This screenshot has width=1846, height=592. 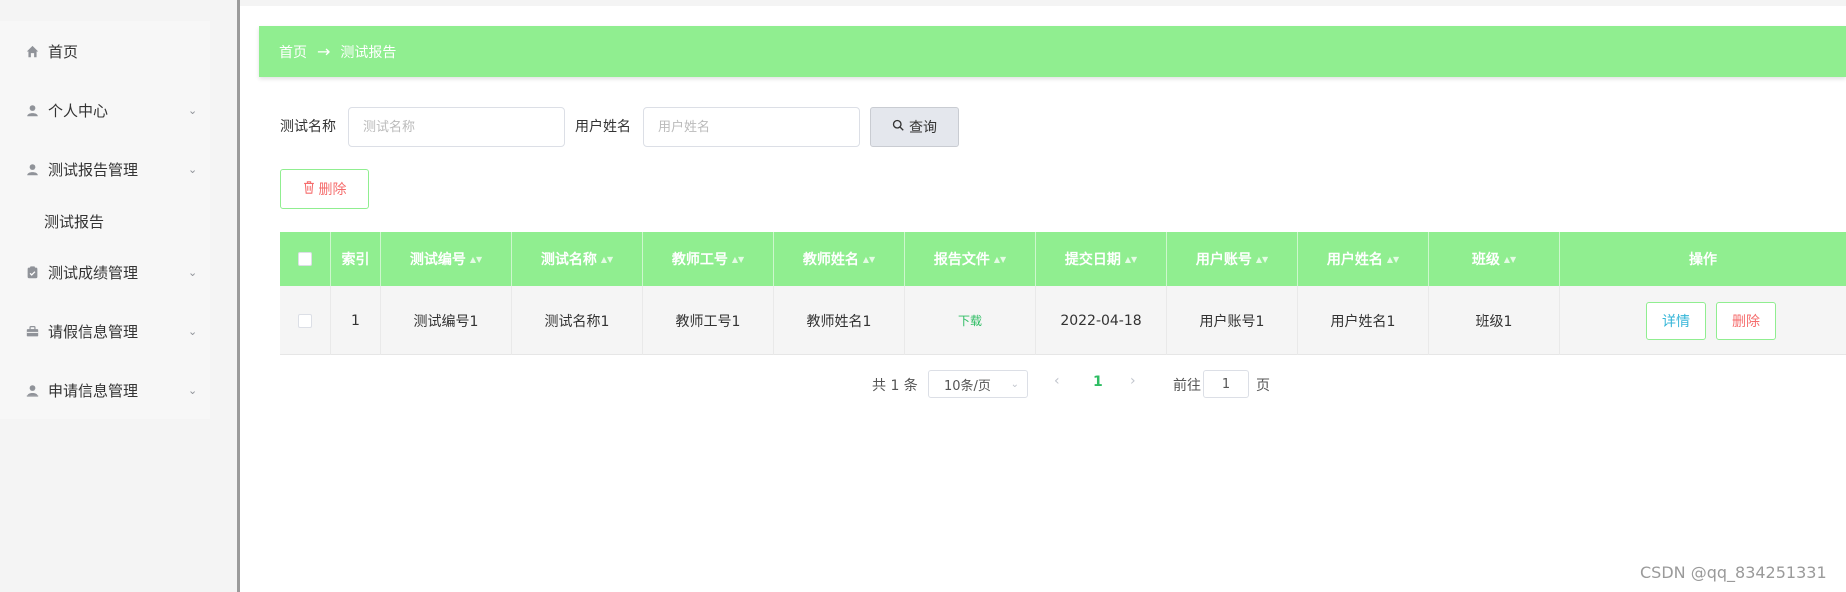 I want to click on sidebar-item-test-score-mgmt: 测试成绩管理 ⌄, so click(x=105, y=272).